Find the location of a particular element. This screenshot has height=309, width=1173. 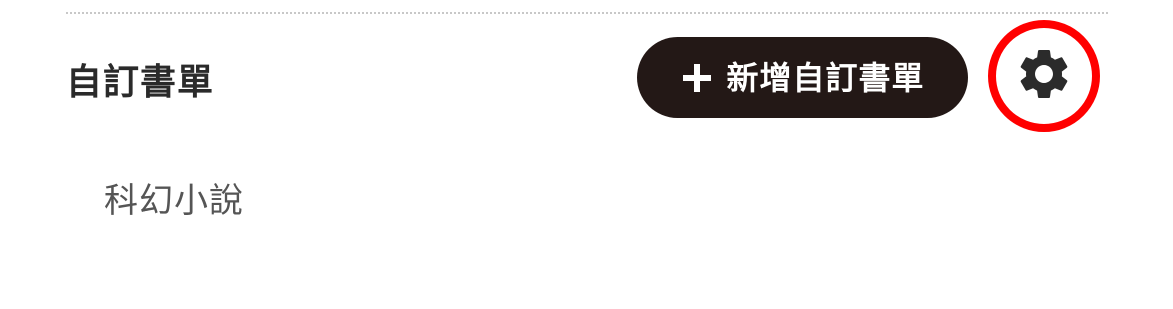

settings-area is located at coordinates (1048, 80).